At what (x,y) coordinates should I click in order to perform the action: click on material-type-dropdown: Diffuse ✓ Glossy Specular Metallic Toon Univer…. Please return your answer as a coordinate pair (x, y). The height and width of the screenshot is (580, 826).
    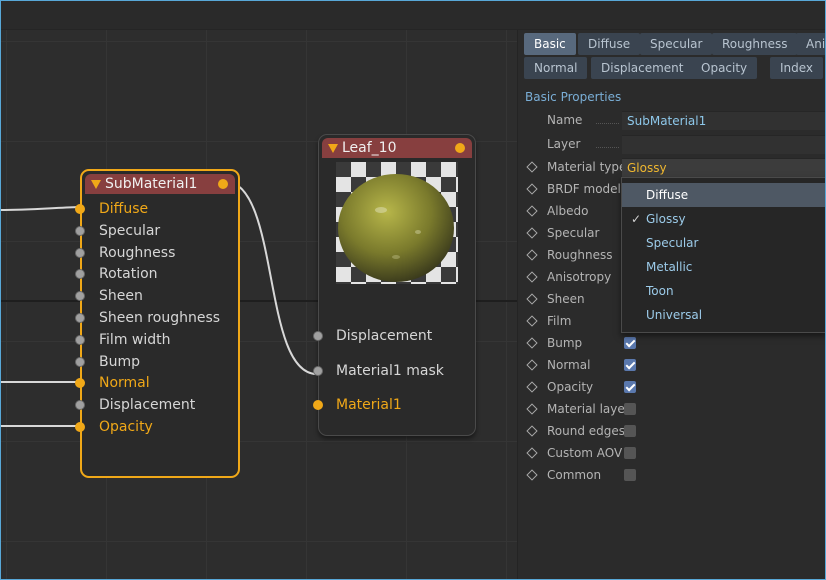
    Looking at the image, I should click on (723, 255).